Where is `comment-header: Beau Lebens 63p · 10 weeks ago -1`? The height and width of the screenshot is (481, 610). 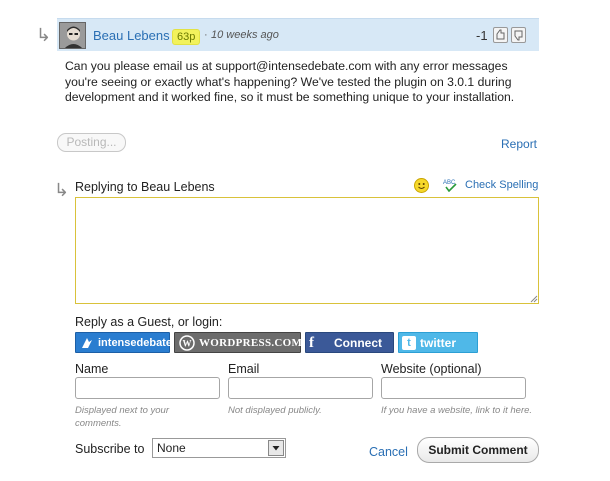 comment-header: Beau Lebens 63p · 10 weeks ago -1 is located at coordinates (298, 34).